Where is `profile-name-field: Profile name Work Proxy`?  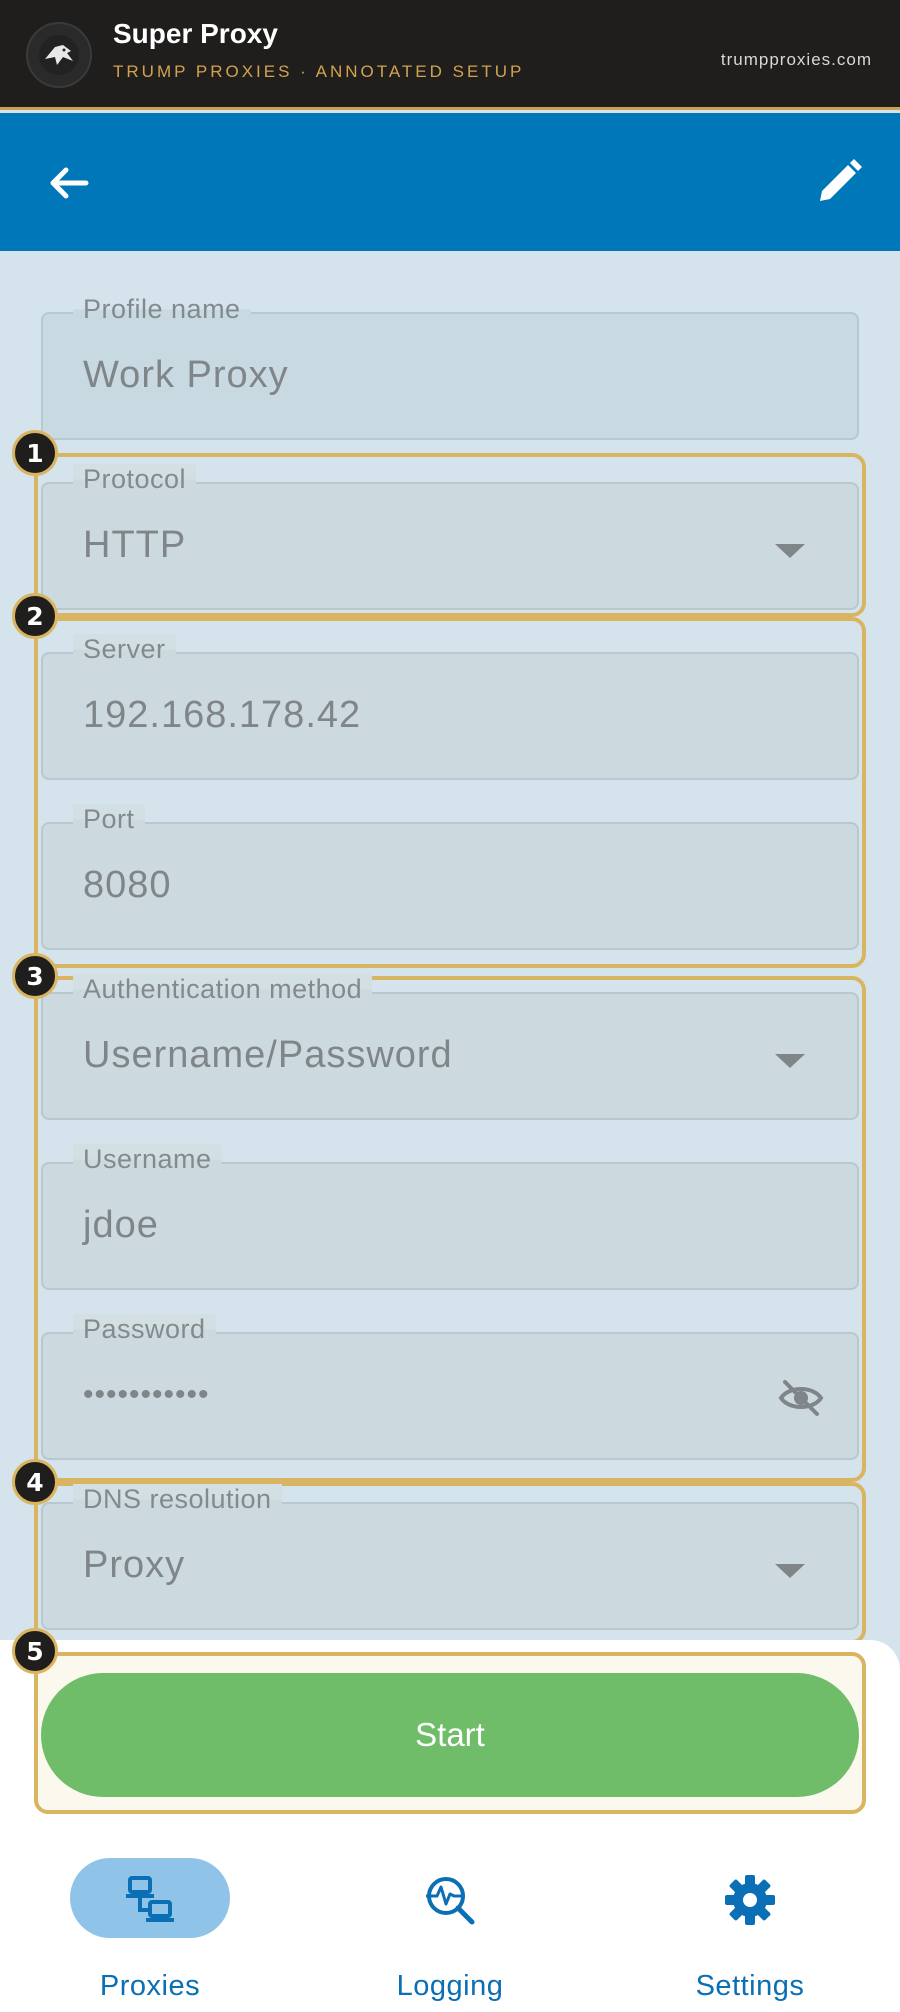
profile-name-field: Profile name Work Proxy is located at coordinates (450, 367).